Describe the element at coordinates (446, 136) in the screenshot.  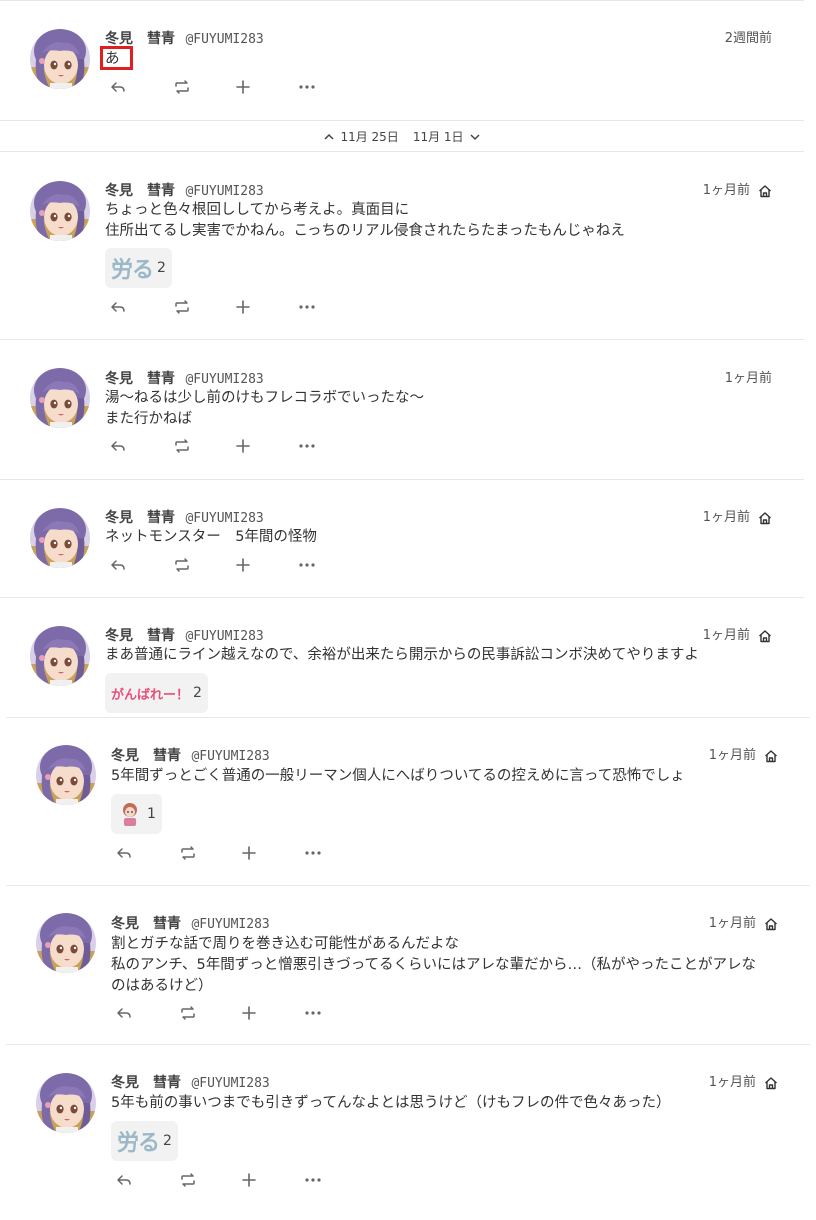
I see `date-next: 11月 1日` at that location.